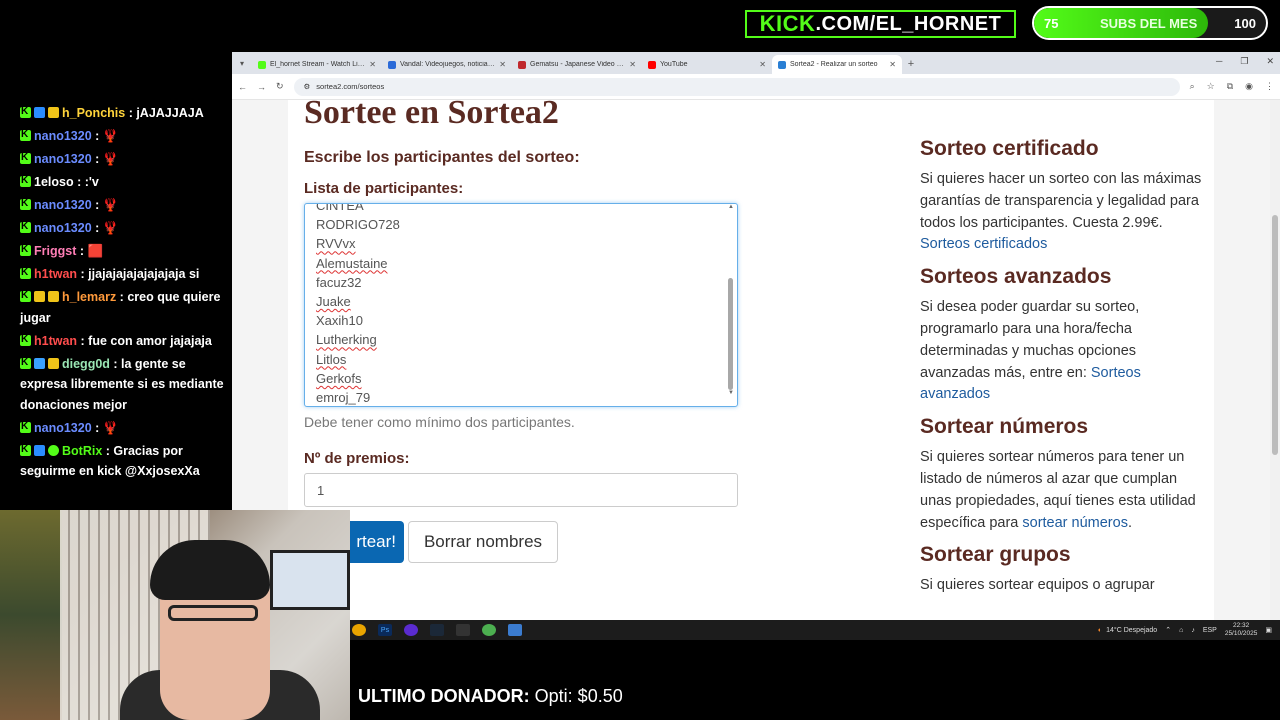  I want to click on tab-search-icon: ▾, so click(242, 63).